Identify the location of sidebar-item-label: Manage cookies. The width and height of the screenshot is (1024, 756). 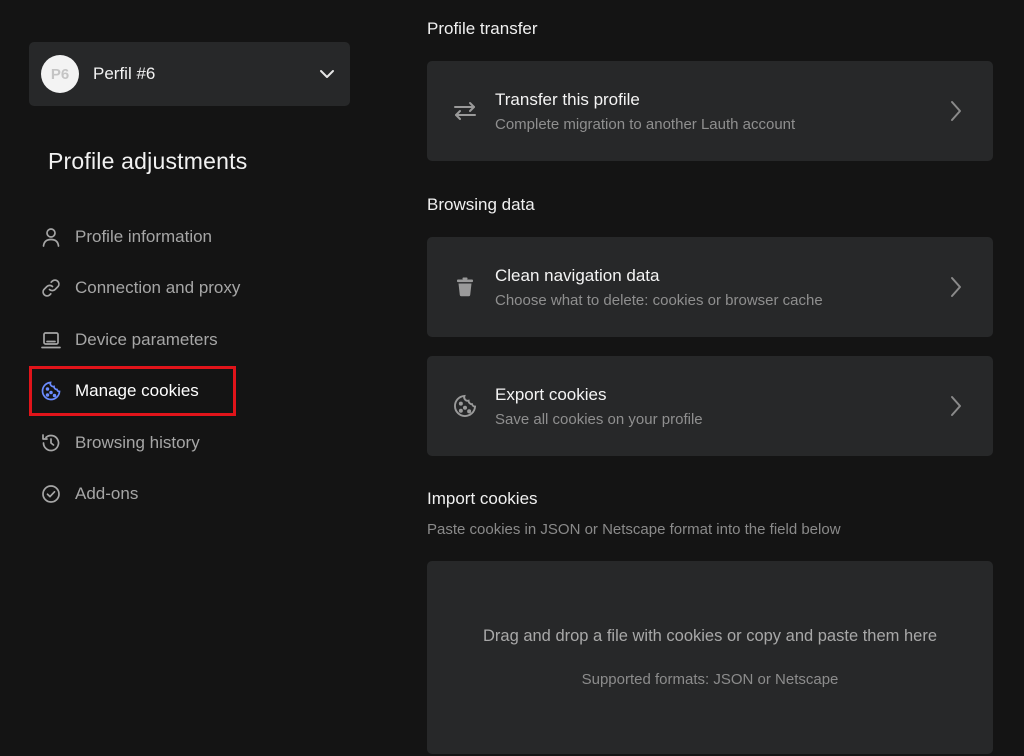
(137, 391).